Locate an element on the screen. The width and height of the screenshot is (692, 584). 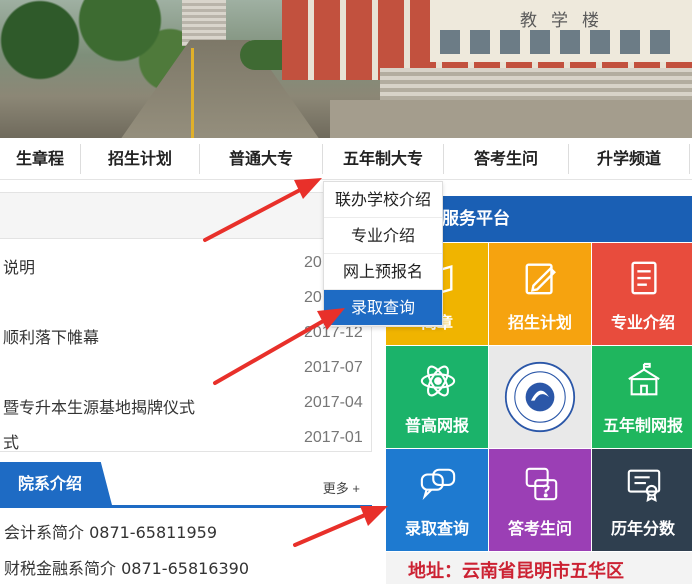
tile-faq: 答考生问 is located at coordinates (540, 500).